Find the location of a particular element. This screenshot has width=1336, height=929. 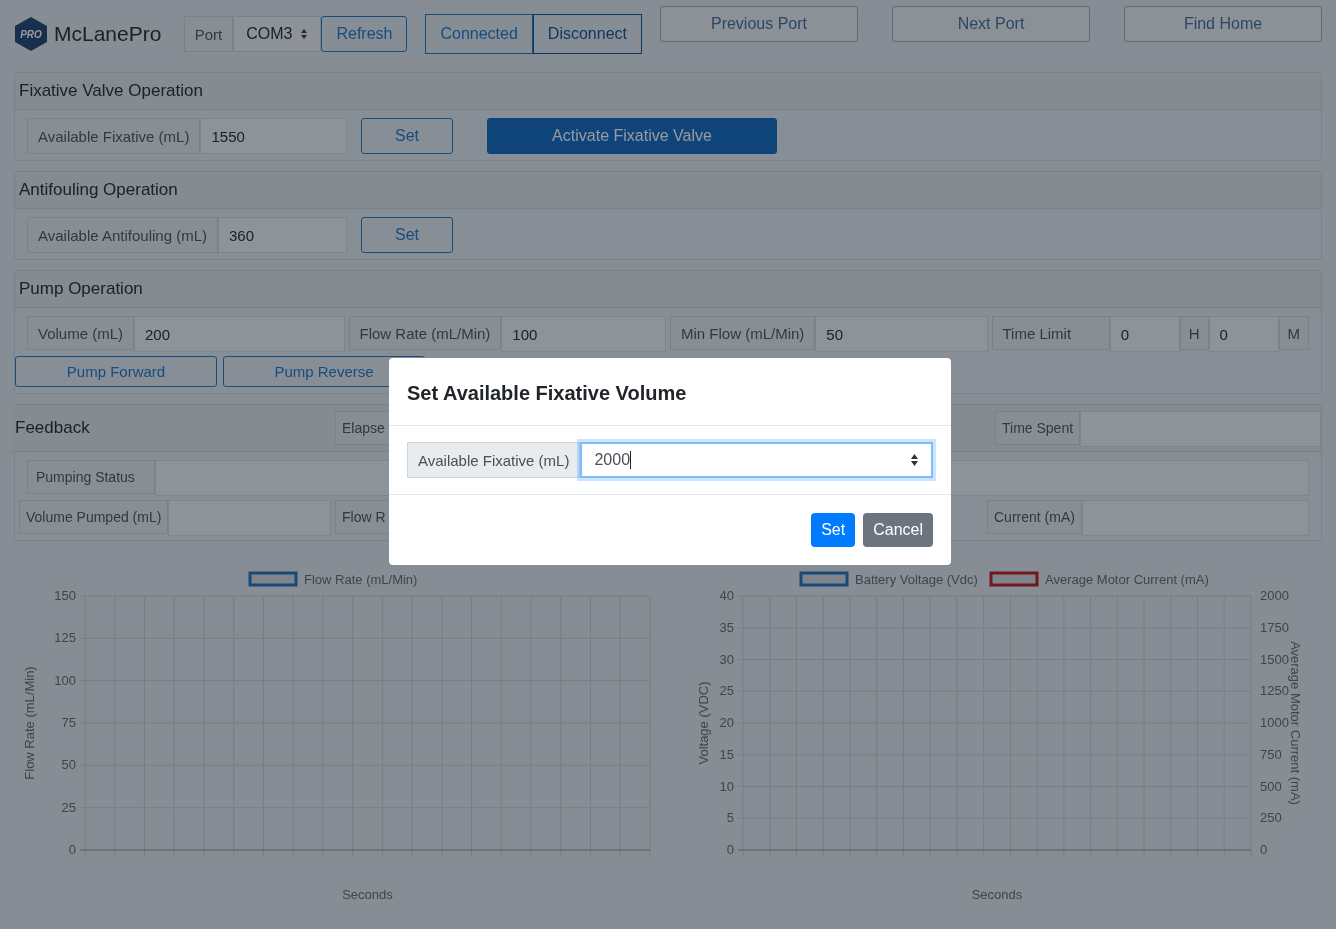

port-nav-button: Next Port is located at coordinates (991, 24).